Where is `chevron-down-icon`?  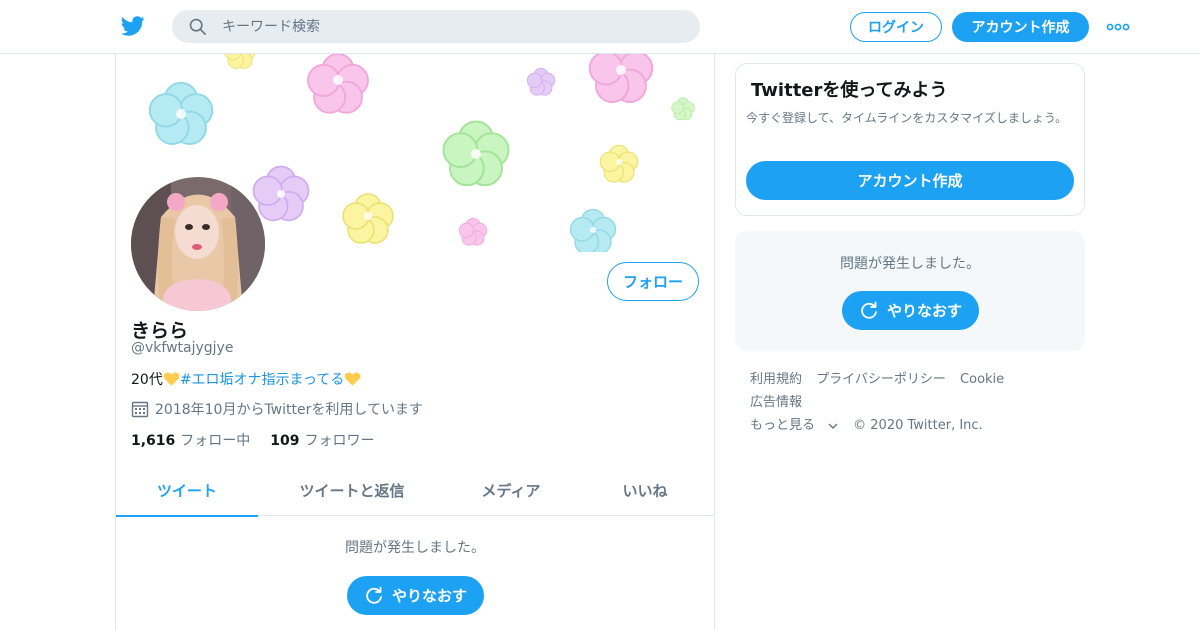
chevron-down-icon is located at coordinates (833, 426).